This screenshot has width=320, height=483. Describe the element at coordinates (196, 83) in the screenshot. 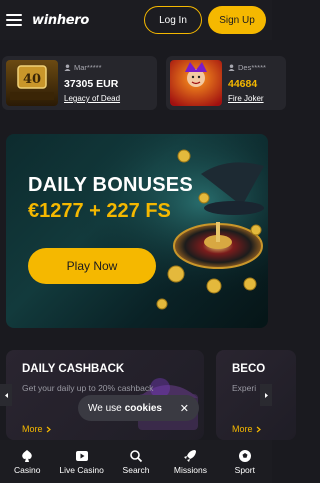

I see `game-thumbnail` at that location.